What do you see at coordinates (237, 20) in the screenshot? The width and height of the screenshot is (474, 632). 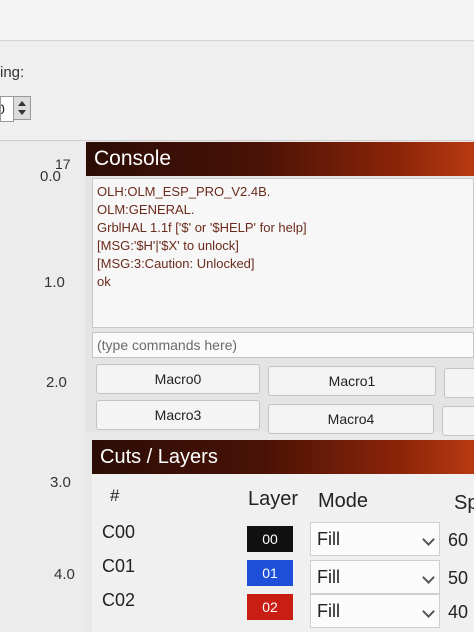 I see `top-toolbar` at bounding box center [237, 20].